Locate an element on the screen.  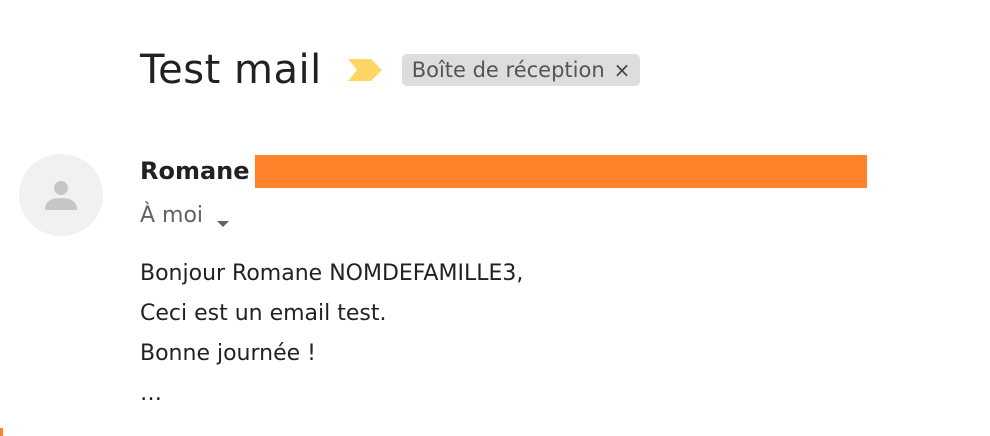
redacted-sender-details is located at coordinates (560, 171).